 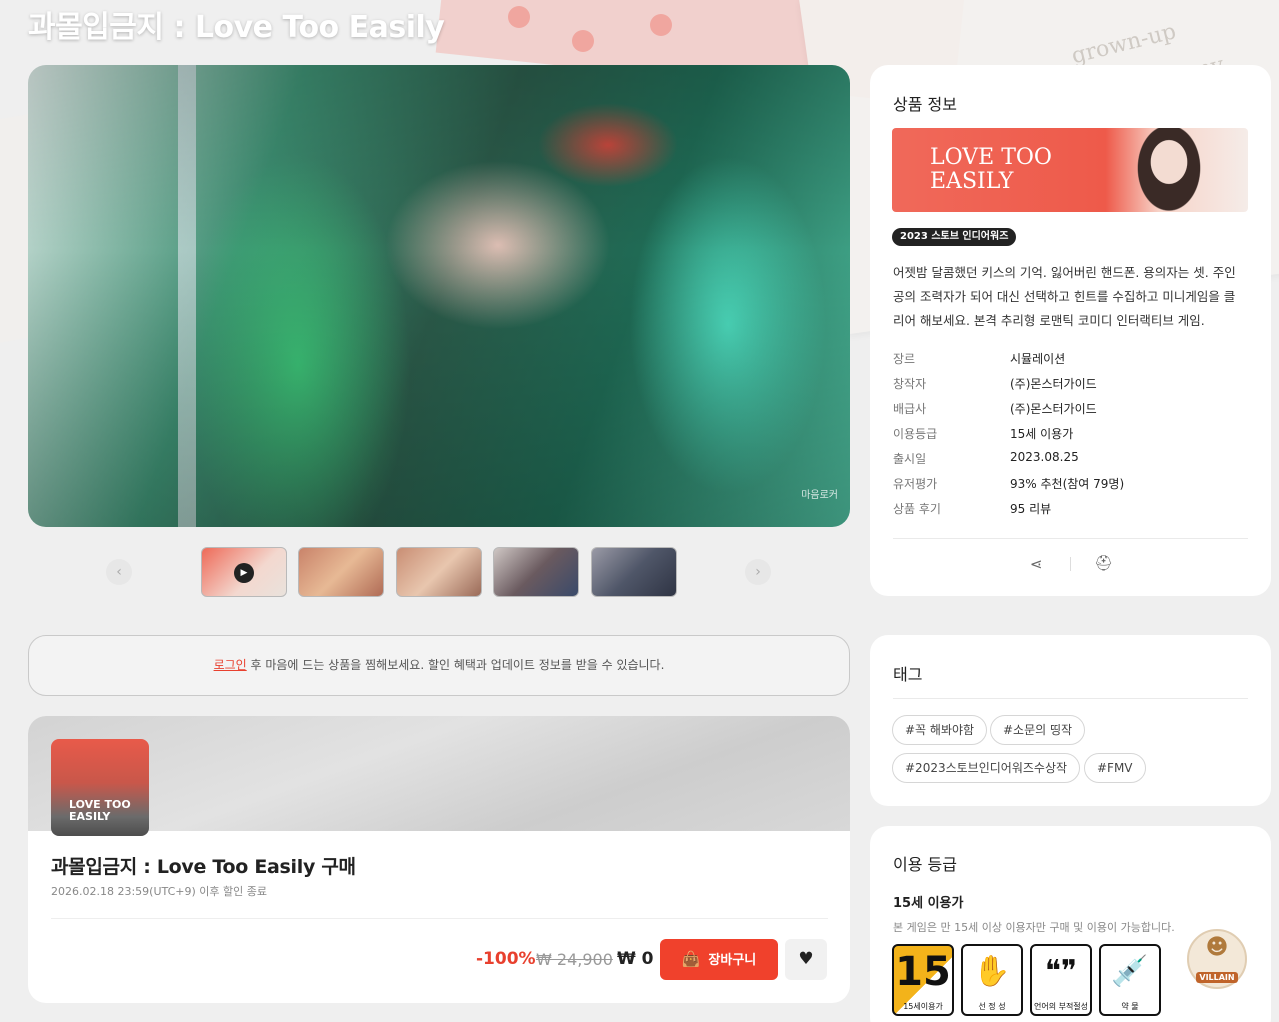 What do you see at coordinates (732, 960) in the screenshot?
I see `cart-button-label: 장바구니` at bounding box center [732, 960].